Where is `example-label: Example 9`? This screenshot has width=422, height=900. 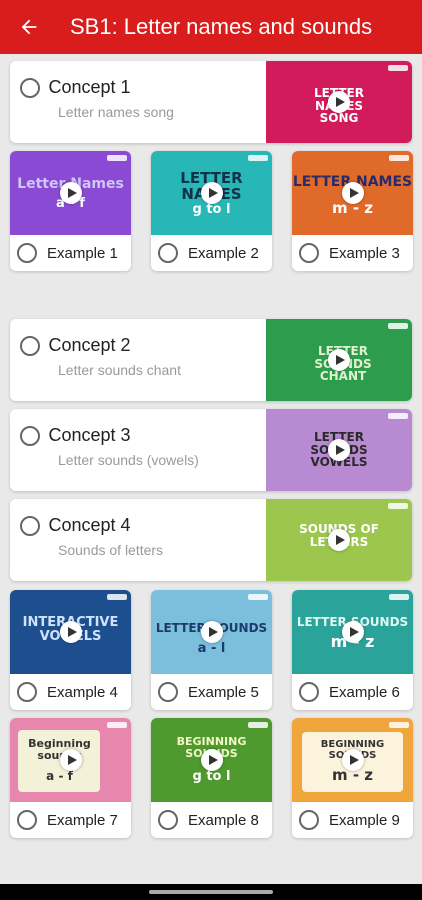
example-label: Example 9 is located at coordinates (364, 820).